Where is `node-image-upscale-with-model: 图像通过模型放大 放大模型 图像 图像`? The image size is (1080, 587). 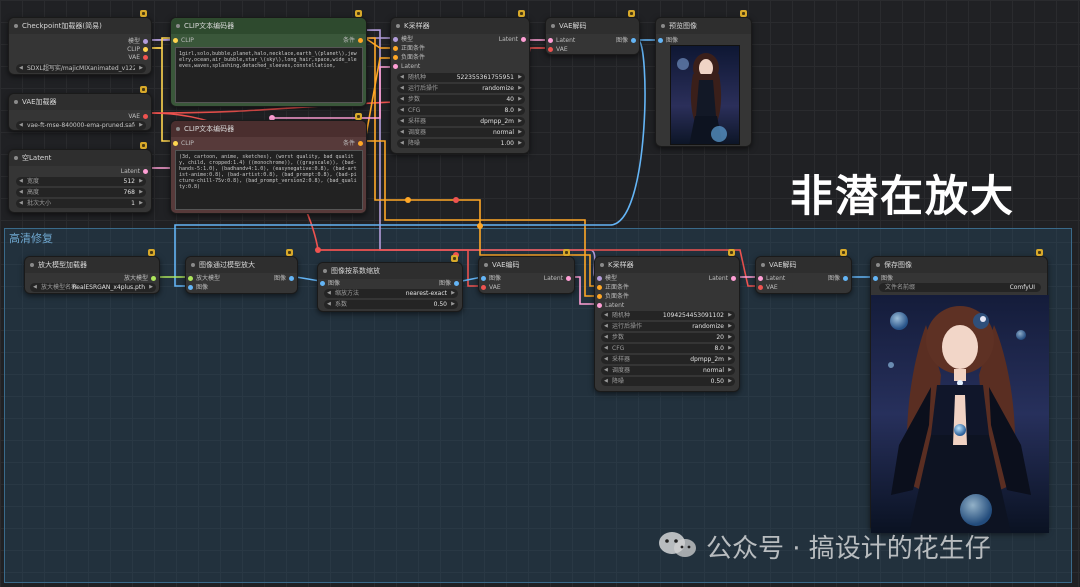
node-image-upscale-with-model: 图像通过模型放大 放大模型 图像 图像 is located at coordinates (241, 271).